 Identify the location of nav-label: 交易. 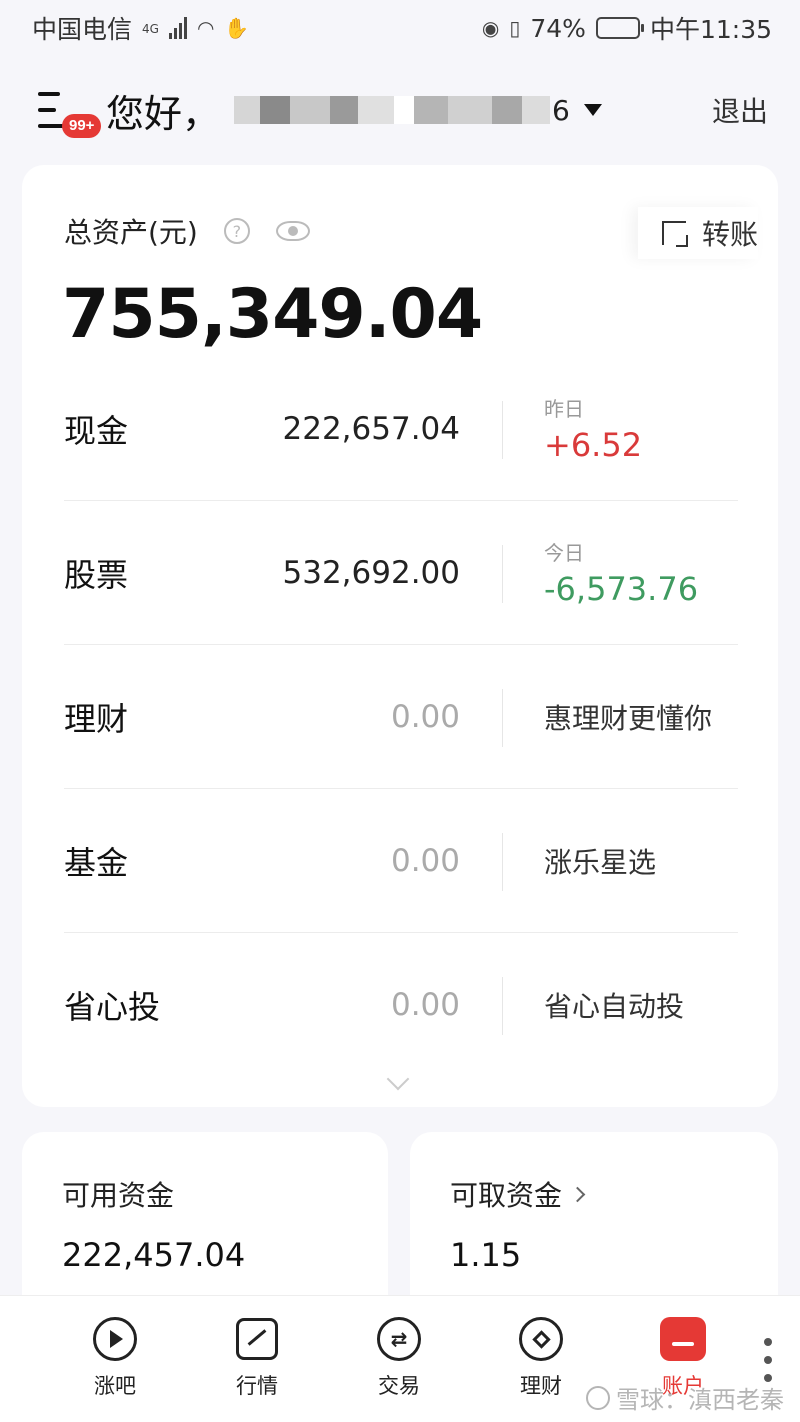
(399, 1386).